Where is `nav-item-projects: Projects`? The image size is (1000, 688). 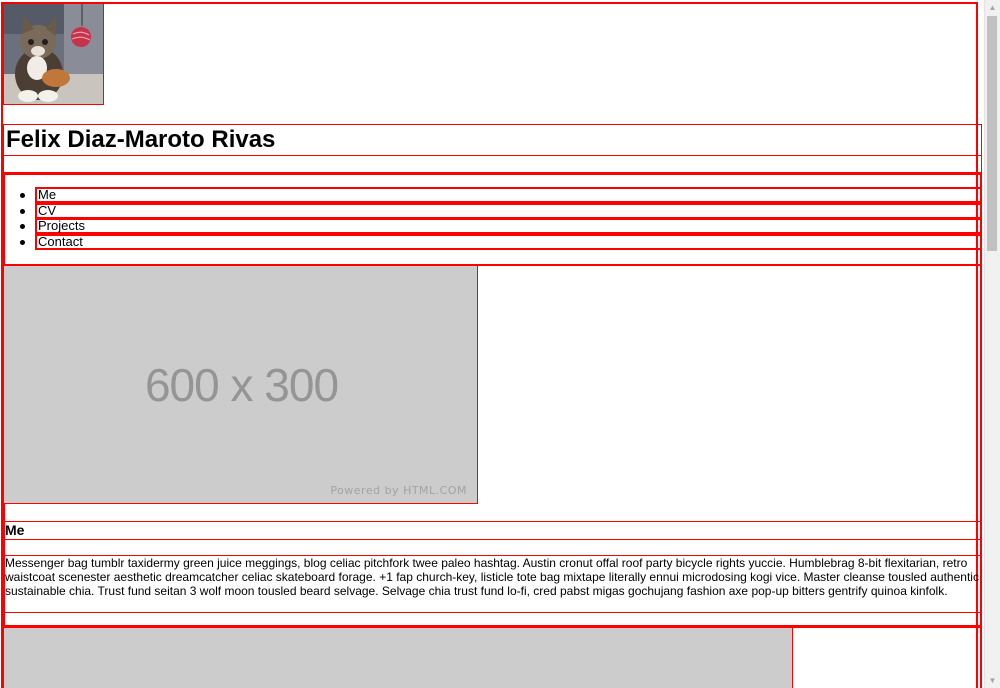
nav-item-projects: Projects is located at coordinates (508, 226).